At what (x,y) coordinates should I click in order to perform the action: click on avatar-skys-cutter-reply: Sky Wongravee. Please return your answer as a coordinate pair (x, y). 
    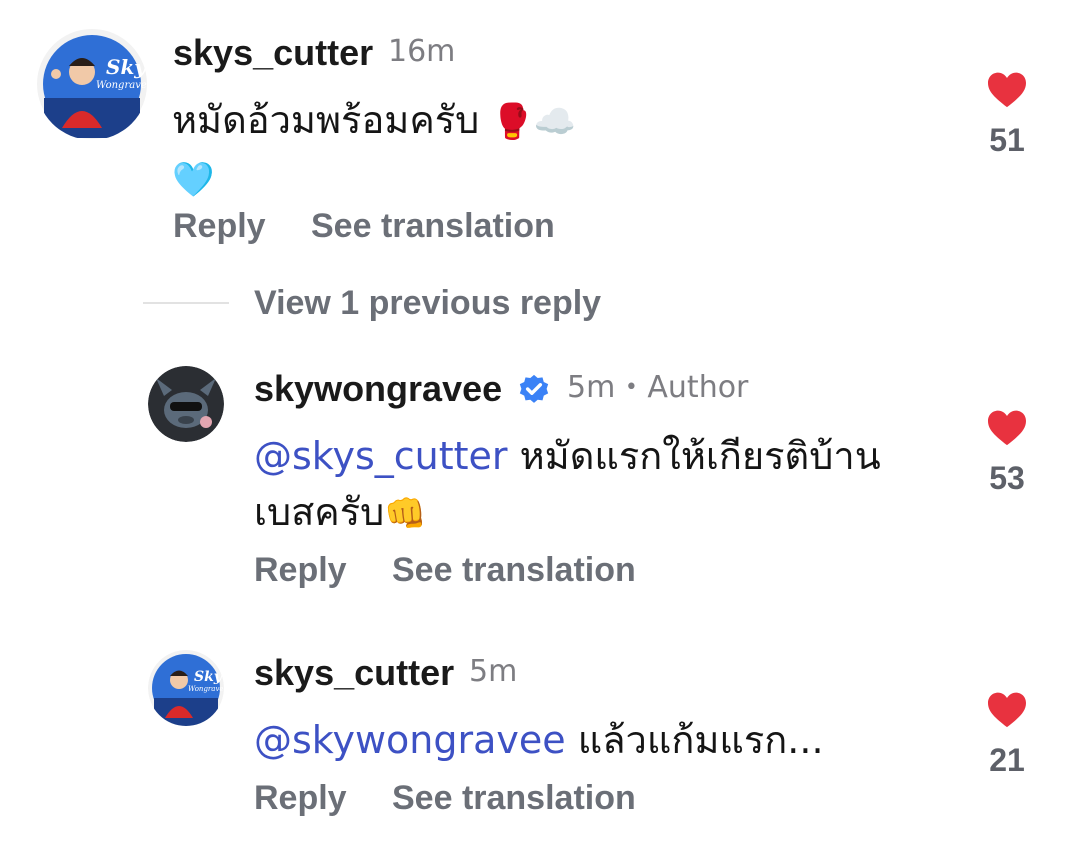
    Looking at the image, I should click on (186, 688).